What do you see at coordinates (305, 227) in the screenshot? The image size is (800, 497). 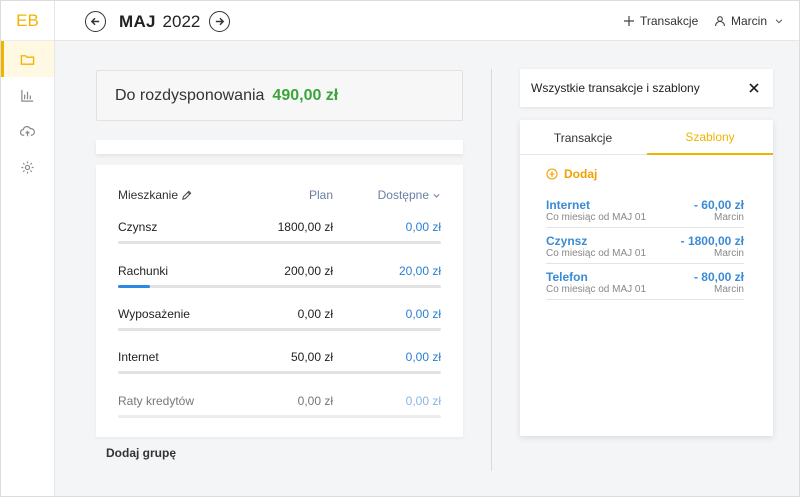 I see `row-plan: 1800,00 zł` at bounding box center [305, 227].